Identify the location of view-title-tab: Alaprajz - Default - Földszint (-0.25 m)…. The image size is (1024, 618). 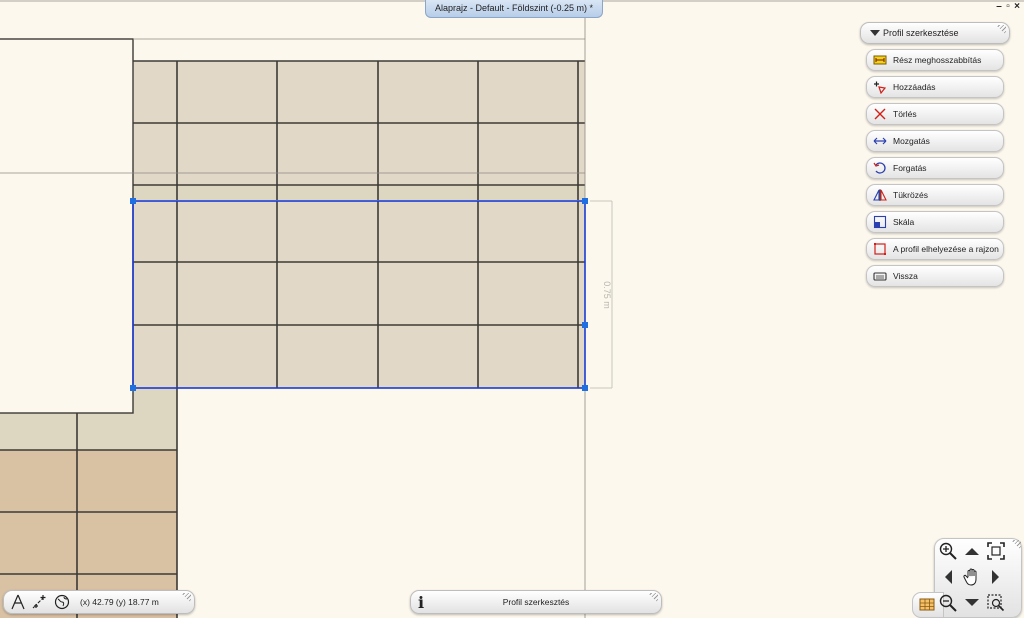
(514, 9).